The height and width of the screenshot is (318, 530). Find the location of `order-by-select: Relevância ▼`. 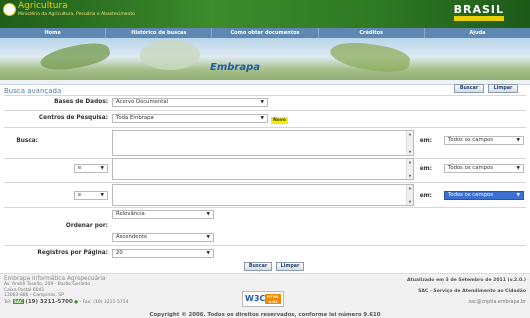

order-by-select: Relevância ▼ is located at coordinates (163, 214).